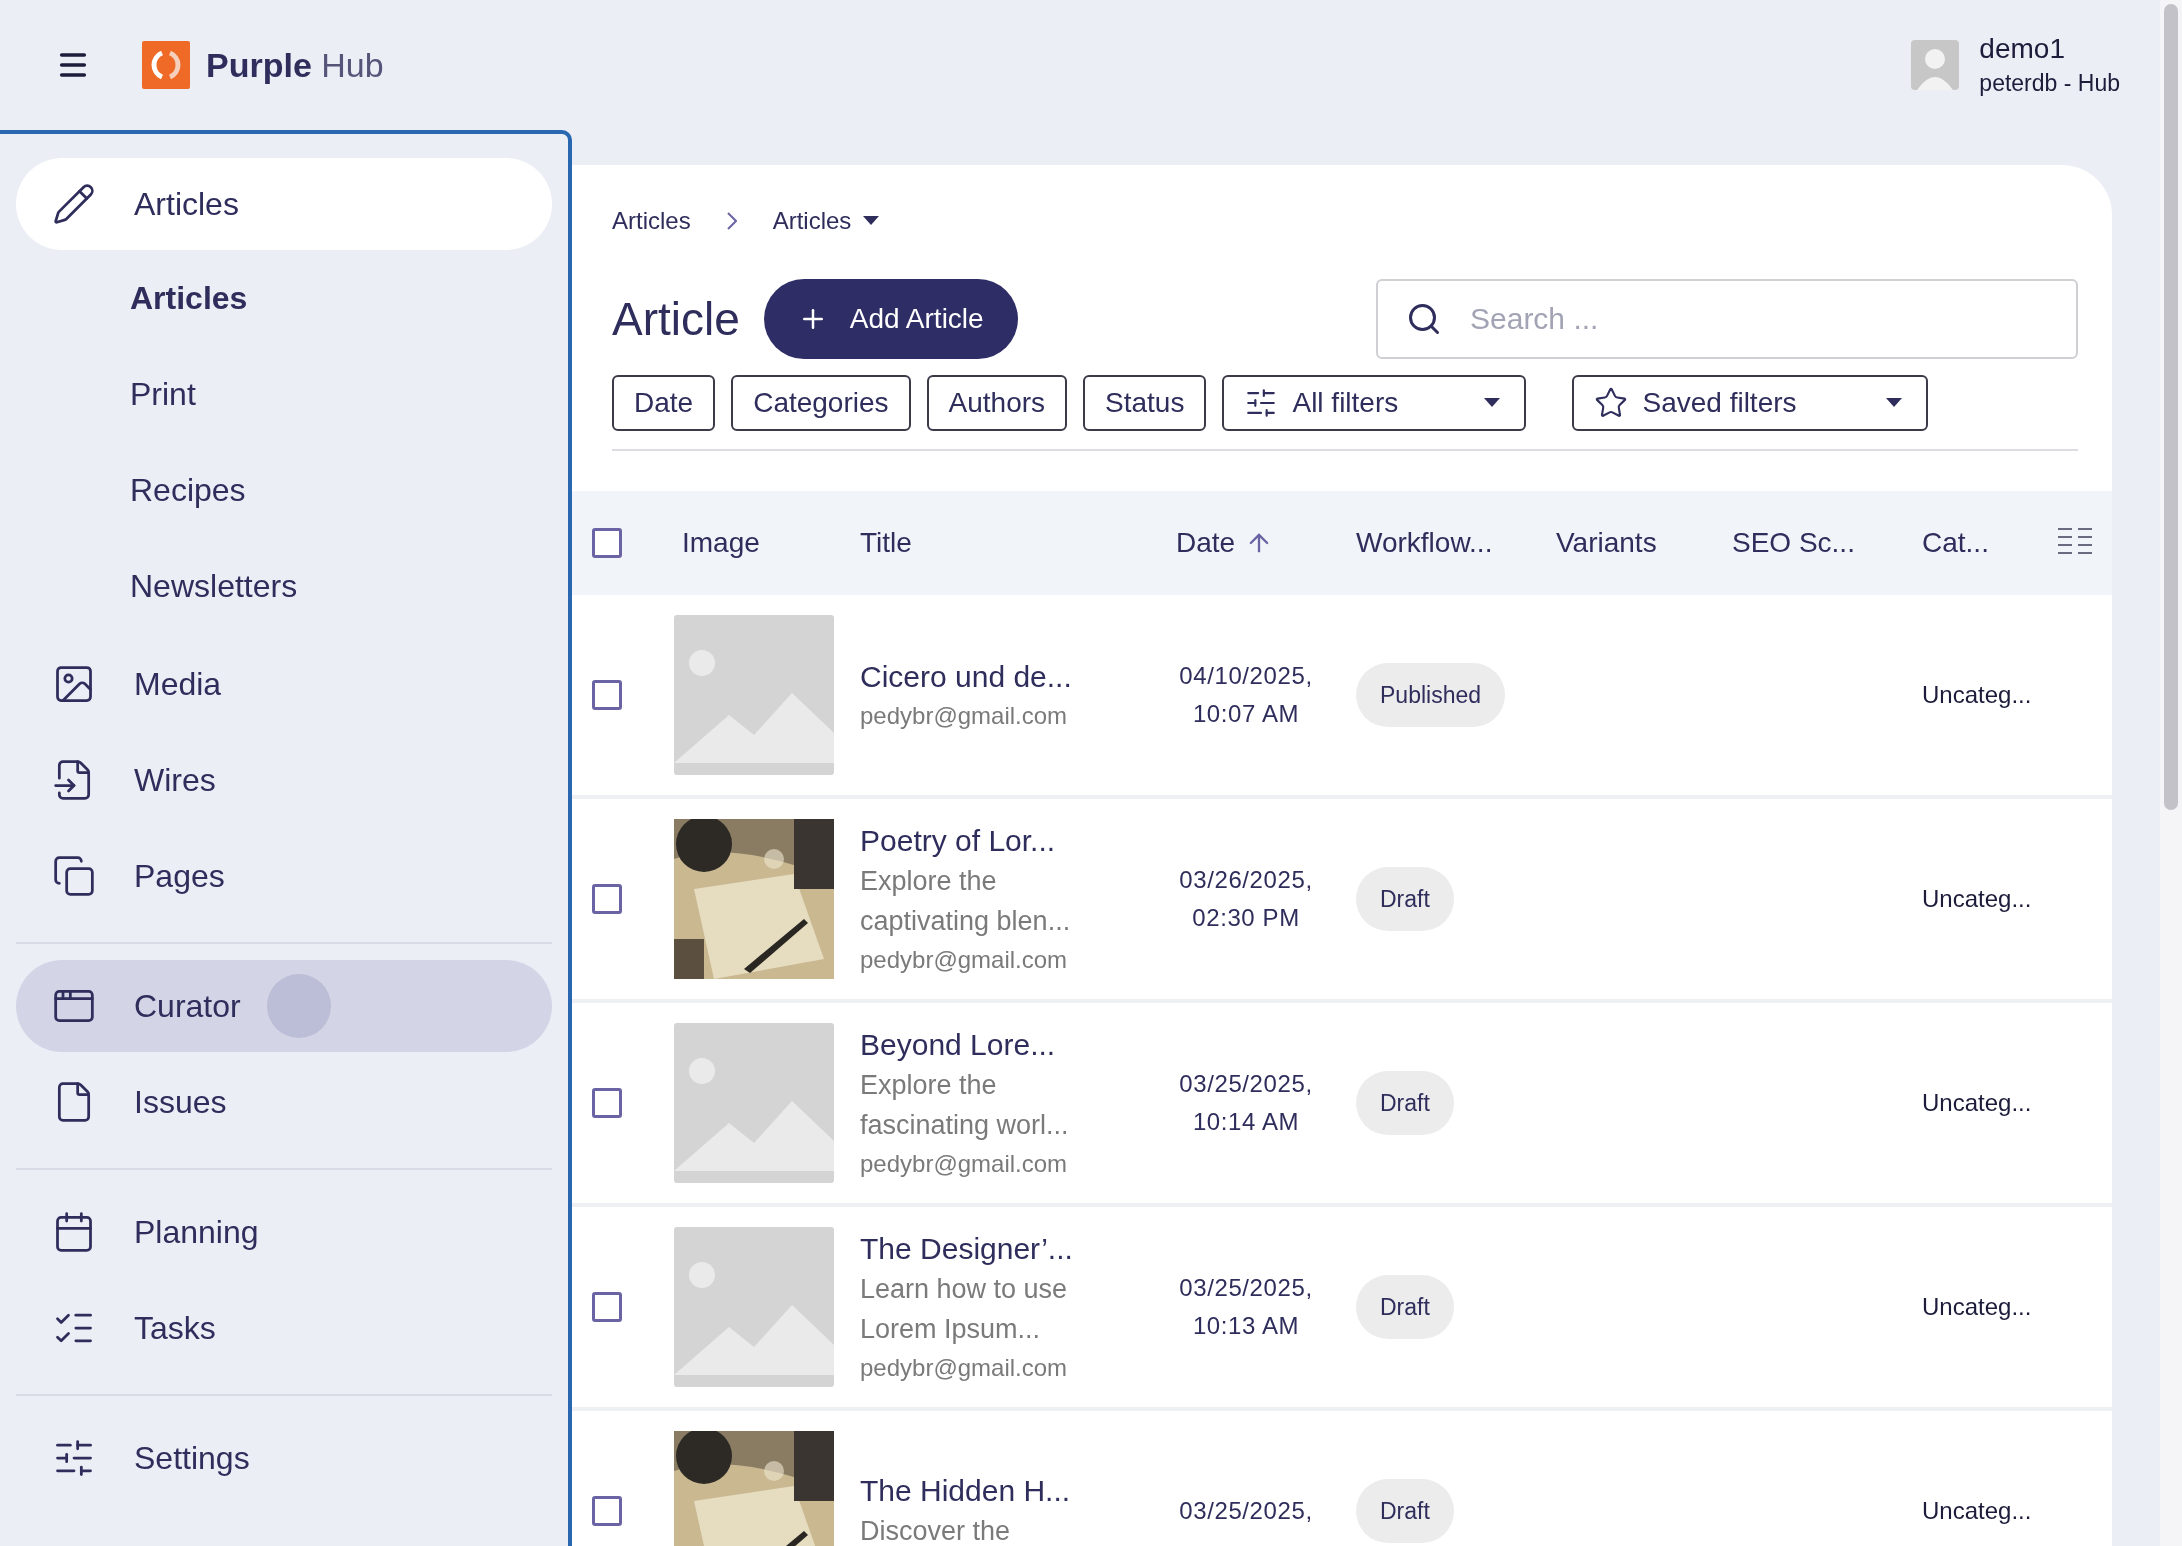 This screenshot has height=1546, width=2182. I want to click on date-text: 10:07 AM, so click(1246, 714).